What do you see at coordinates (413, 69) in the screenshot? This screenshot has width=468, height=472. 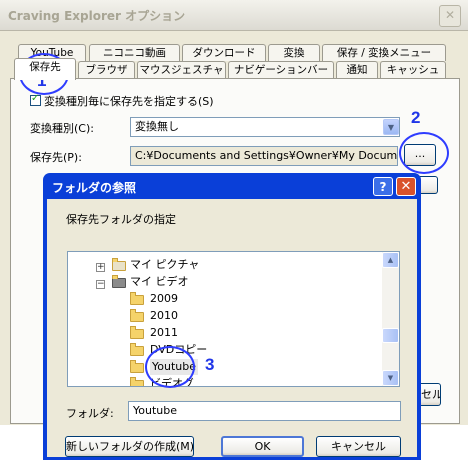 I see `tab-cache: キャッシュ` at bounding box center [413, 69].